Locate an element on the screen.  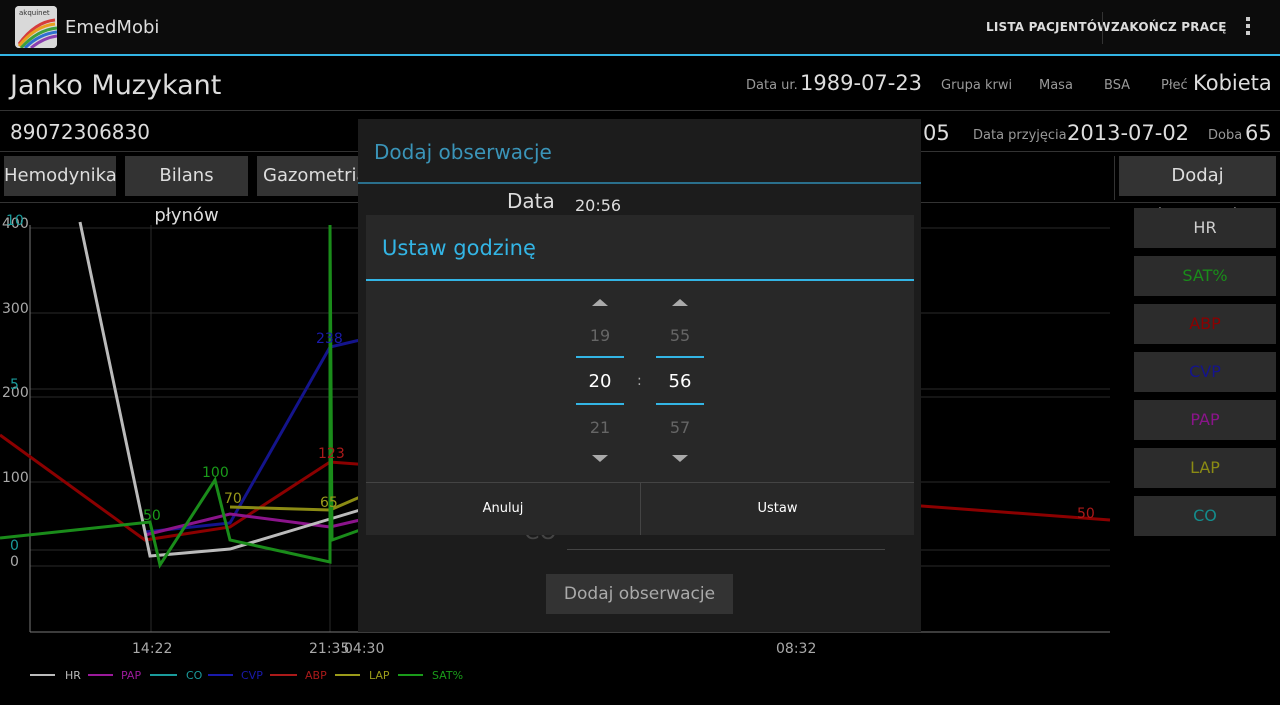
day-label: Doba is located at coordinates (1225, 135).